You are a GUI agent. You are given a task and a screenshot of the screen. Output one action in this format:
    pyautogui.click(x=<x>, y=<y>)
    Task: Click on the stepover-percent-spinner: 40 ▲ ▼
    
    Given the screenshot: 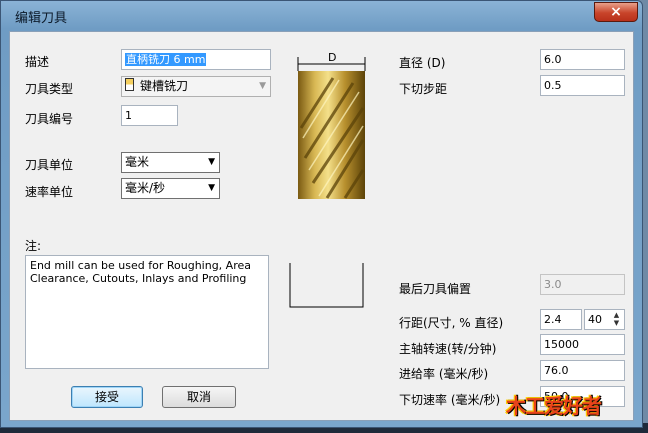 What is the action you would take?
    pyautogui.click(x=604, y=319)
    